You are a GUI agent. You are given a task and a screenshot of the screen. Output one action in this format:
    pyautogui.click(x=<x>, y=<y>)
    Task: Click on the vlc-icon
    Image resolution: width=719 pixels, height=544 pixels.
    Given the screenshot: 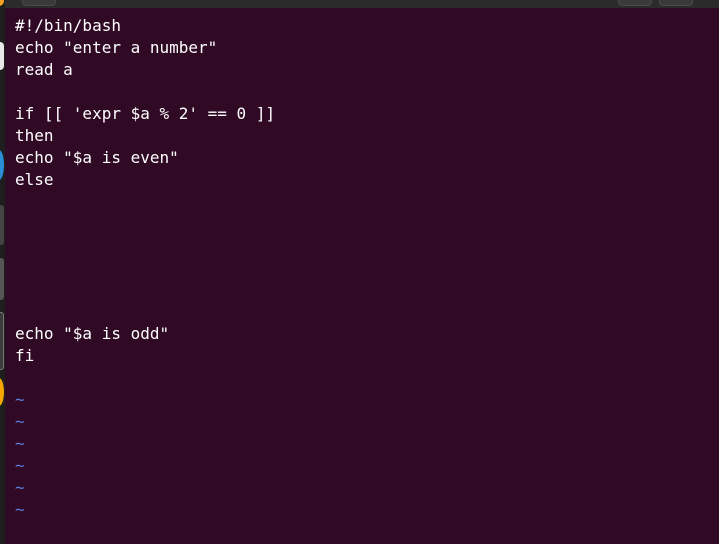 What is the action you would take?
    pyautogui.click(x=2, y=392)
    